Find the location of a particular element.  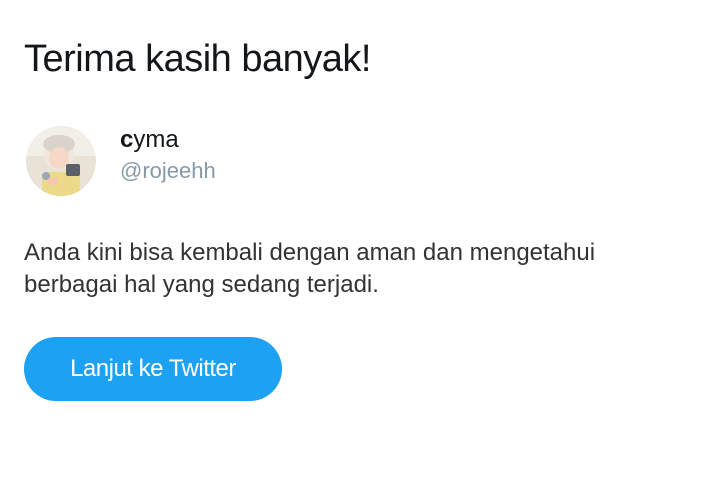

display-name: cyma is located at coordinates (168, 140).